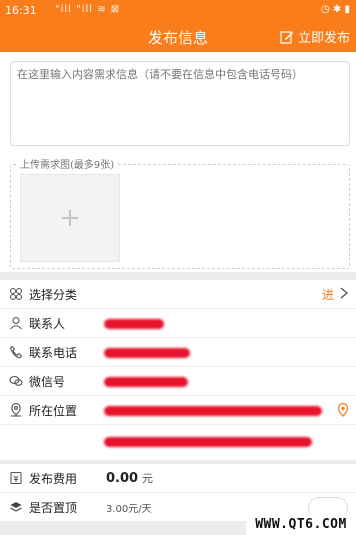  What do you see at coordinates (16, 380) in the screenshot?
I see `wechat-icon` at bounding box center [16, 380].